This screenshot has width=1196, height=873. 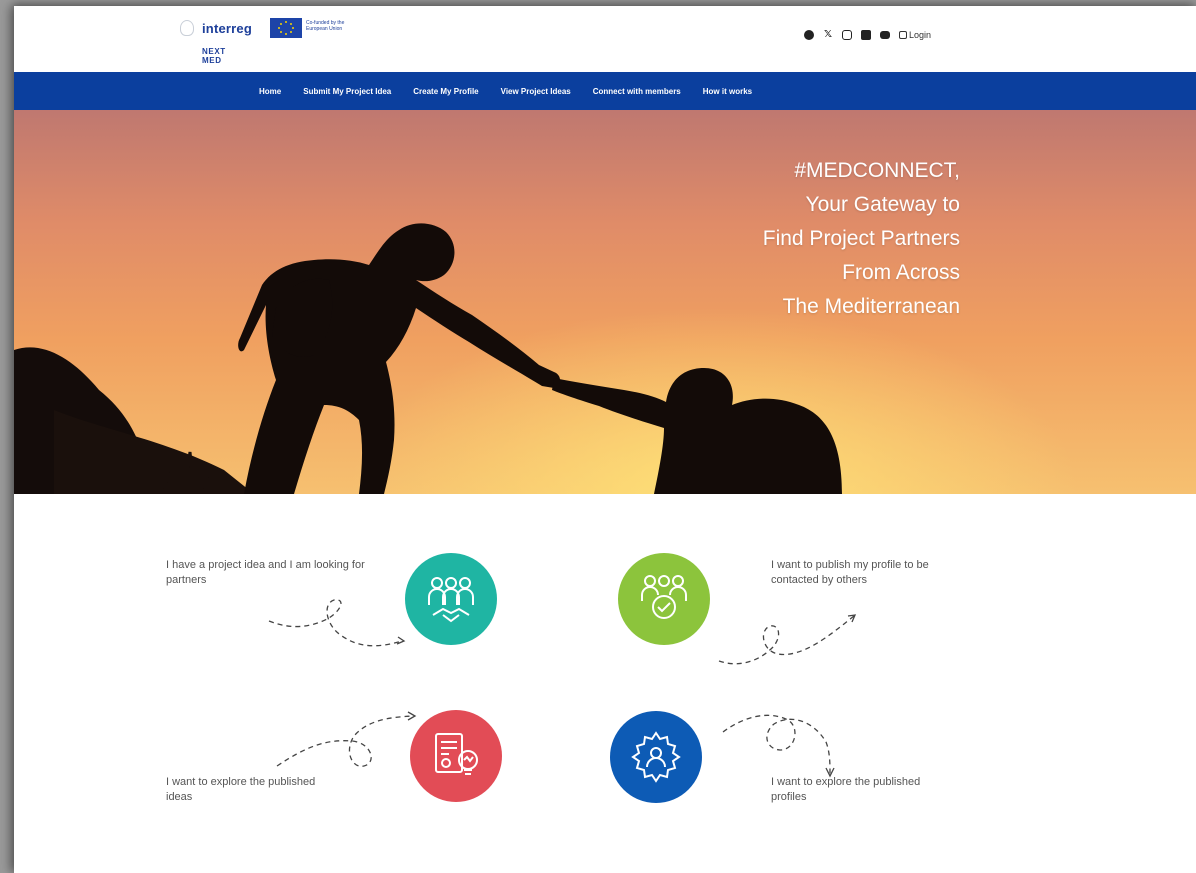 I want to click on linkedin-icon, so click(x=866, y=35).